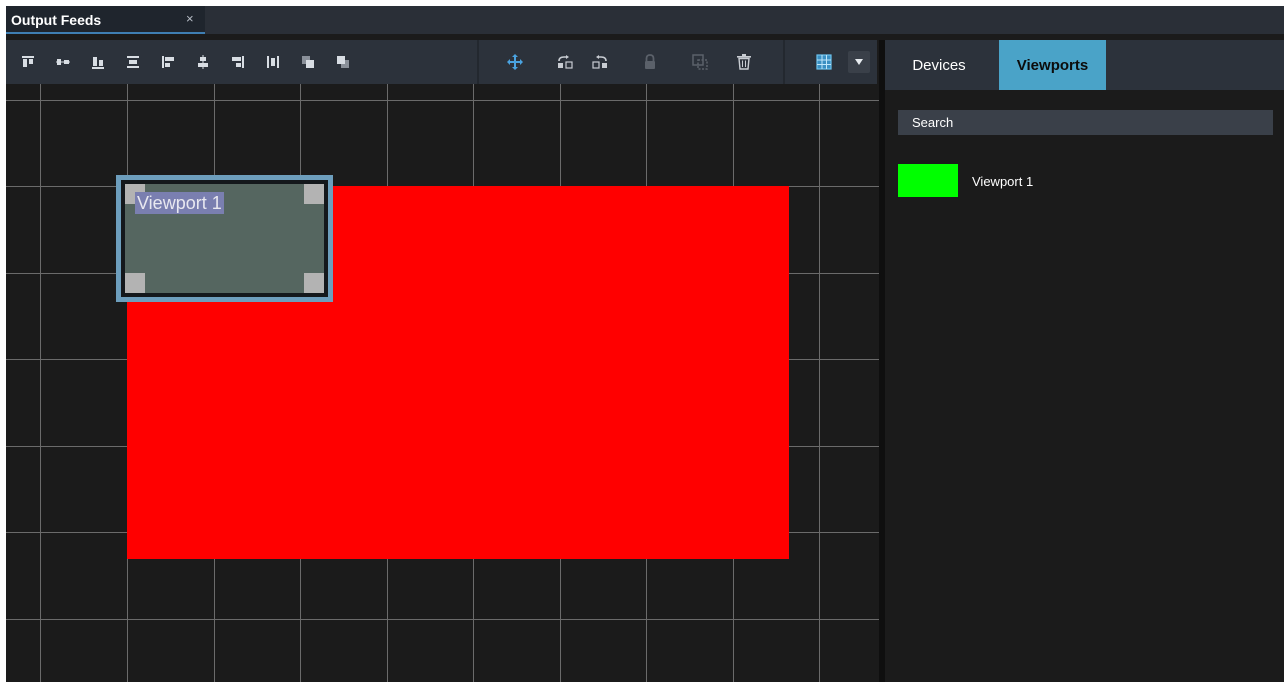 The width and height of the screenshot is (1284, 682). What do you see at coordinates (273, 62) in the screenshot?
I see `distribute-icon` at bounding box center [273, 62].